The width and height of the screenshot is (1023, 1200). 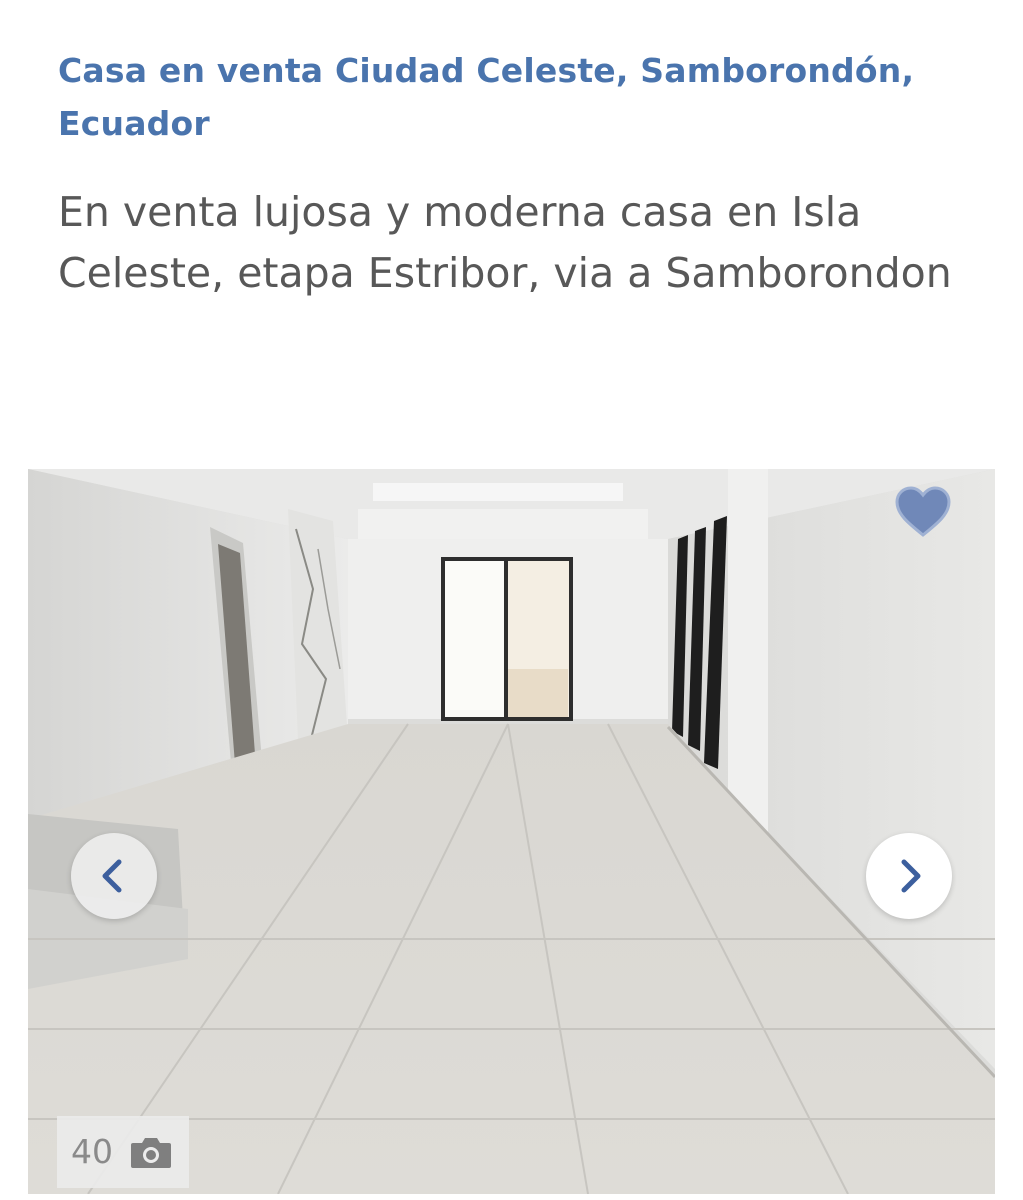 I want to click on photo-count-badge: 40, so click(x=123, y=1152).